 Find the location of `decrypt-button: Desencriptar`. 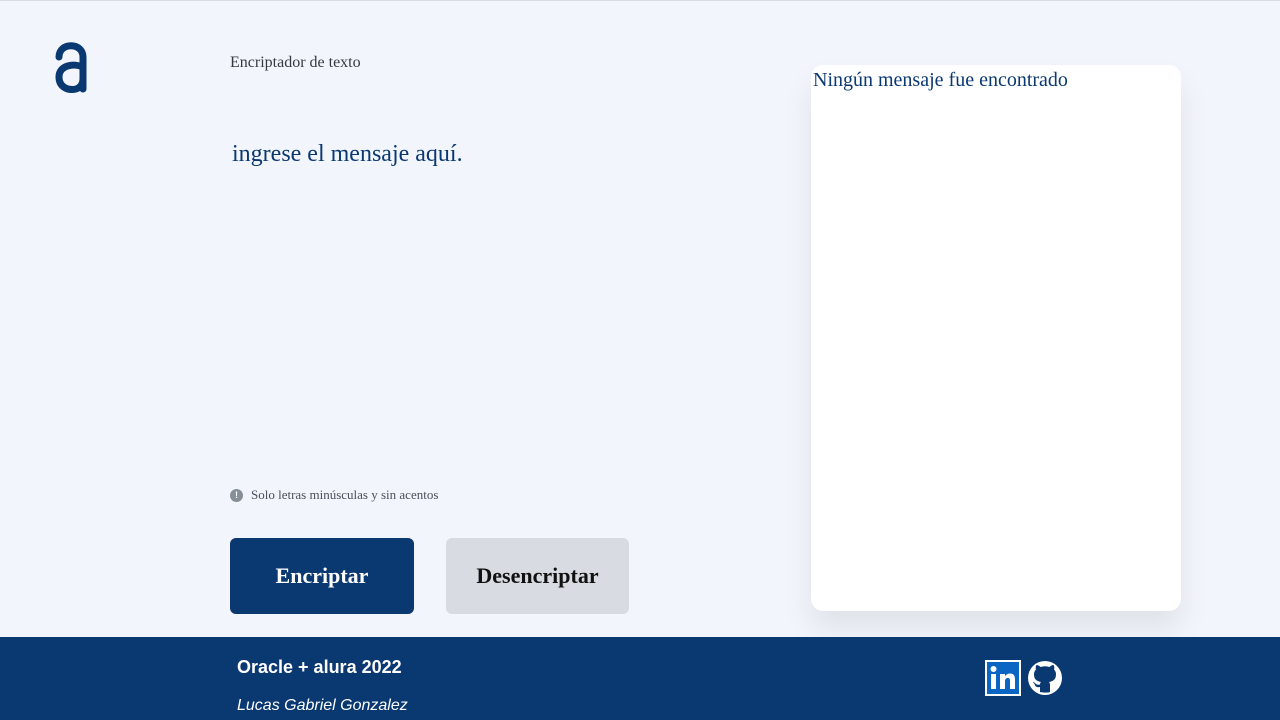

decrypt-button: Desencriptar is located at coordinates (537, 576).